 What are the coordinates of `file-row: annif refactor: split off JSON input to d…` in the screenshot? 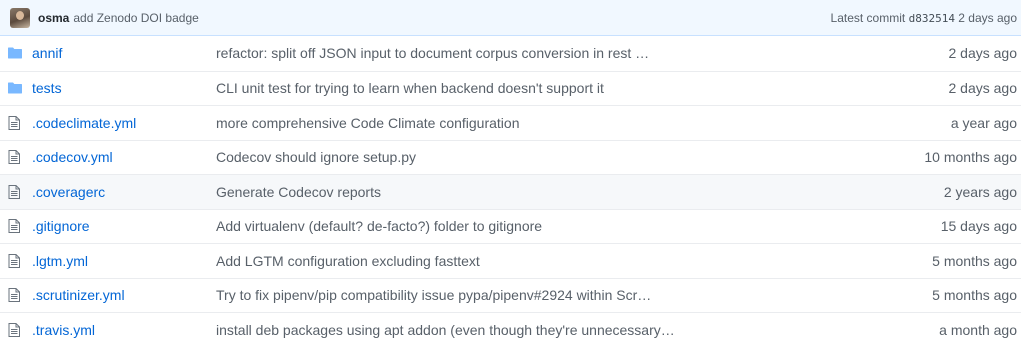 It's located at (510, 53).